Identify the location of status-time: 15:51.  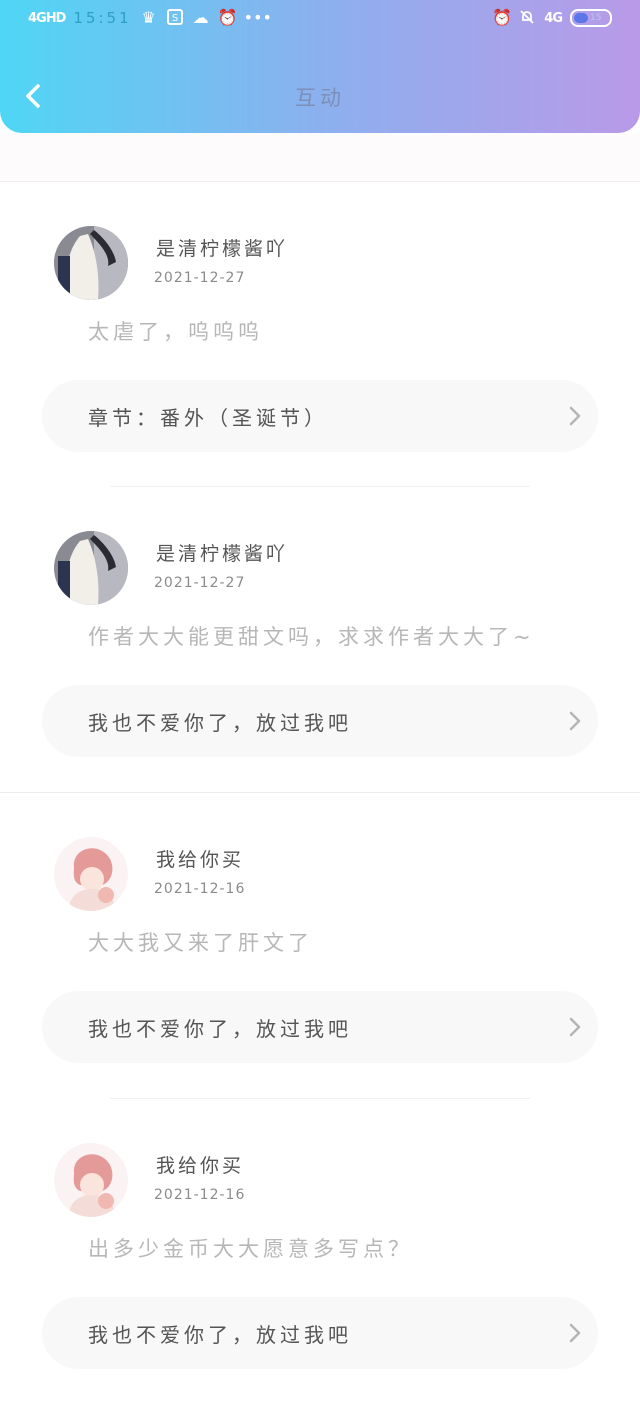
(102, 18).